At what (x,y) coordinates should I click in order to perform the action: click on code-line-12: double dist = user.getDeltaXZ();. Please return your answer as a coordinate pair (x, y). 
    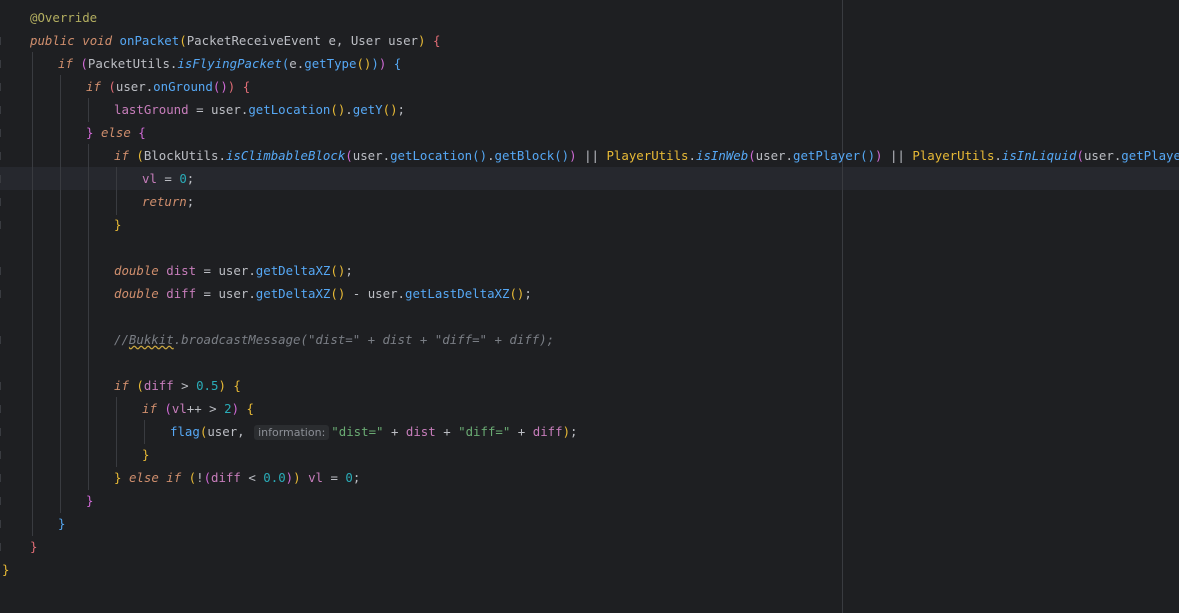
    Looking at the image, I should click on (233, 270).